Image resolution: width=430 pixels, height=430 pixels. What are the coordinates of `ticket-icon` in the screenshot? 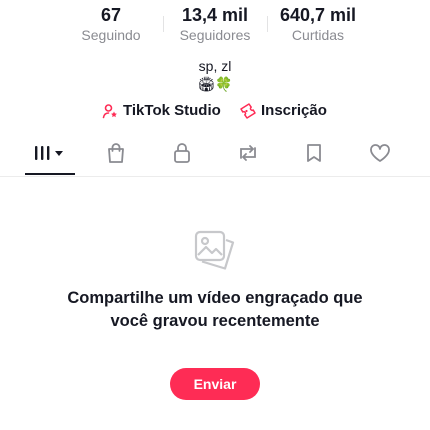 It's located at (247, 111).